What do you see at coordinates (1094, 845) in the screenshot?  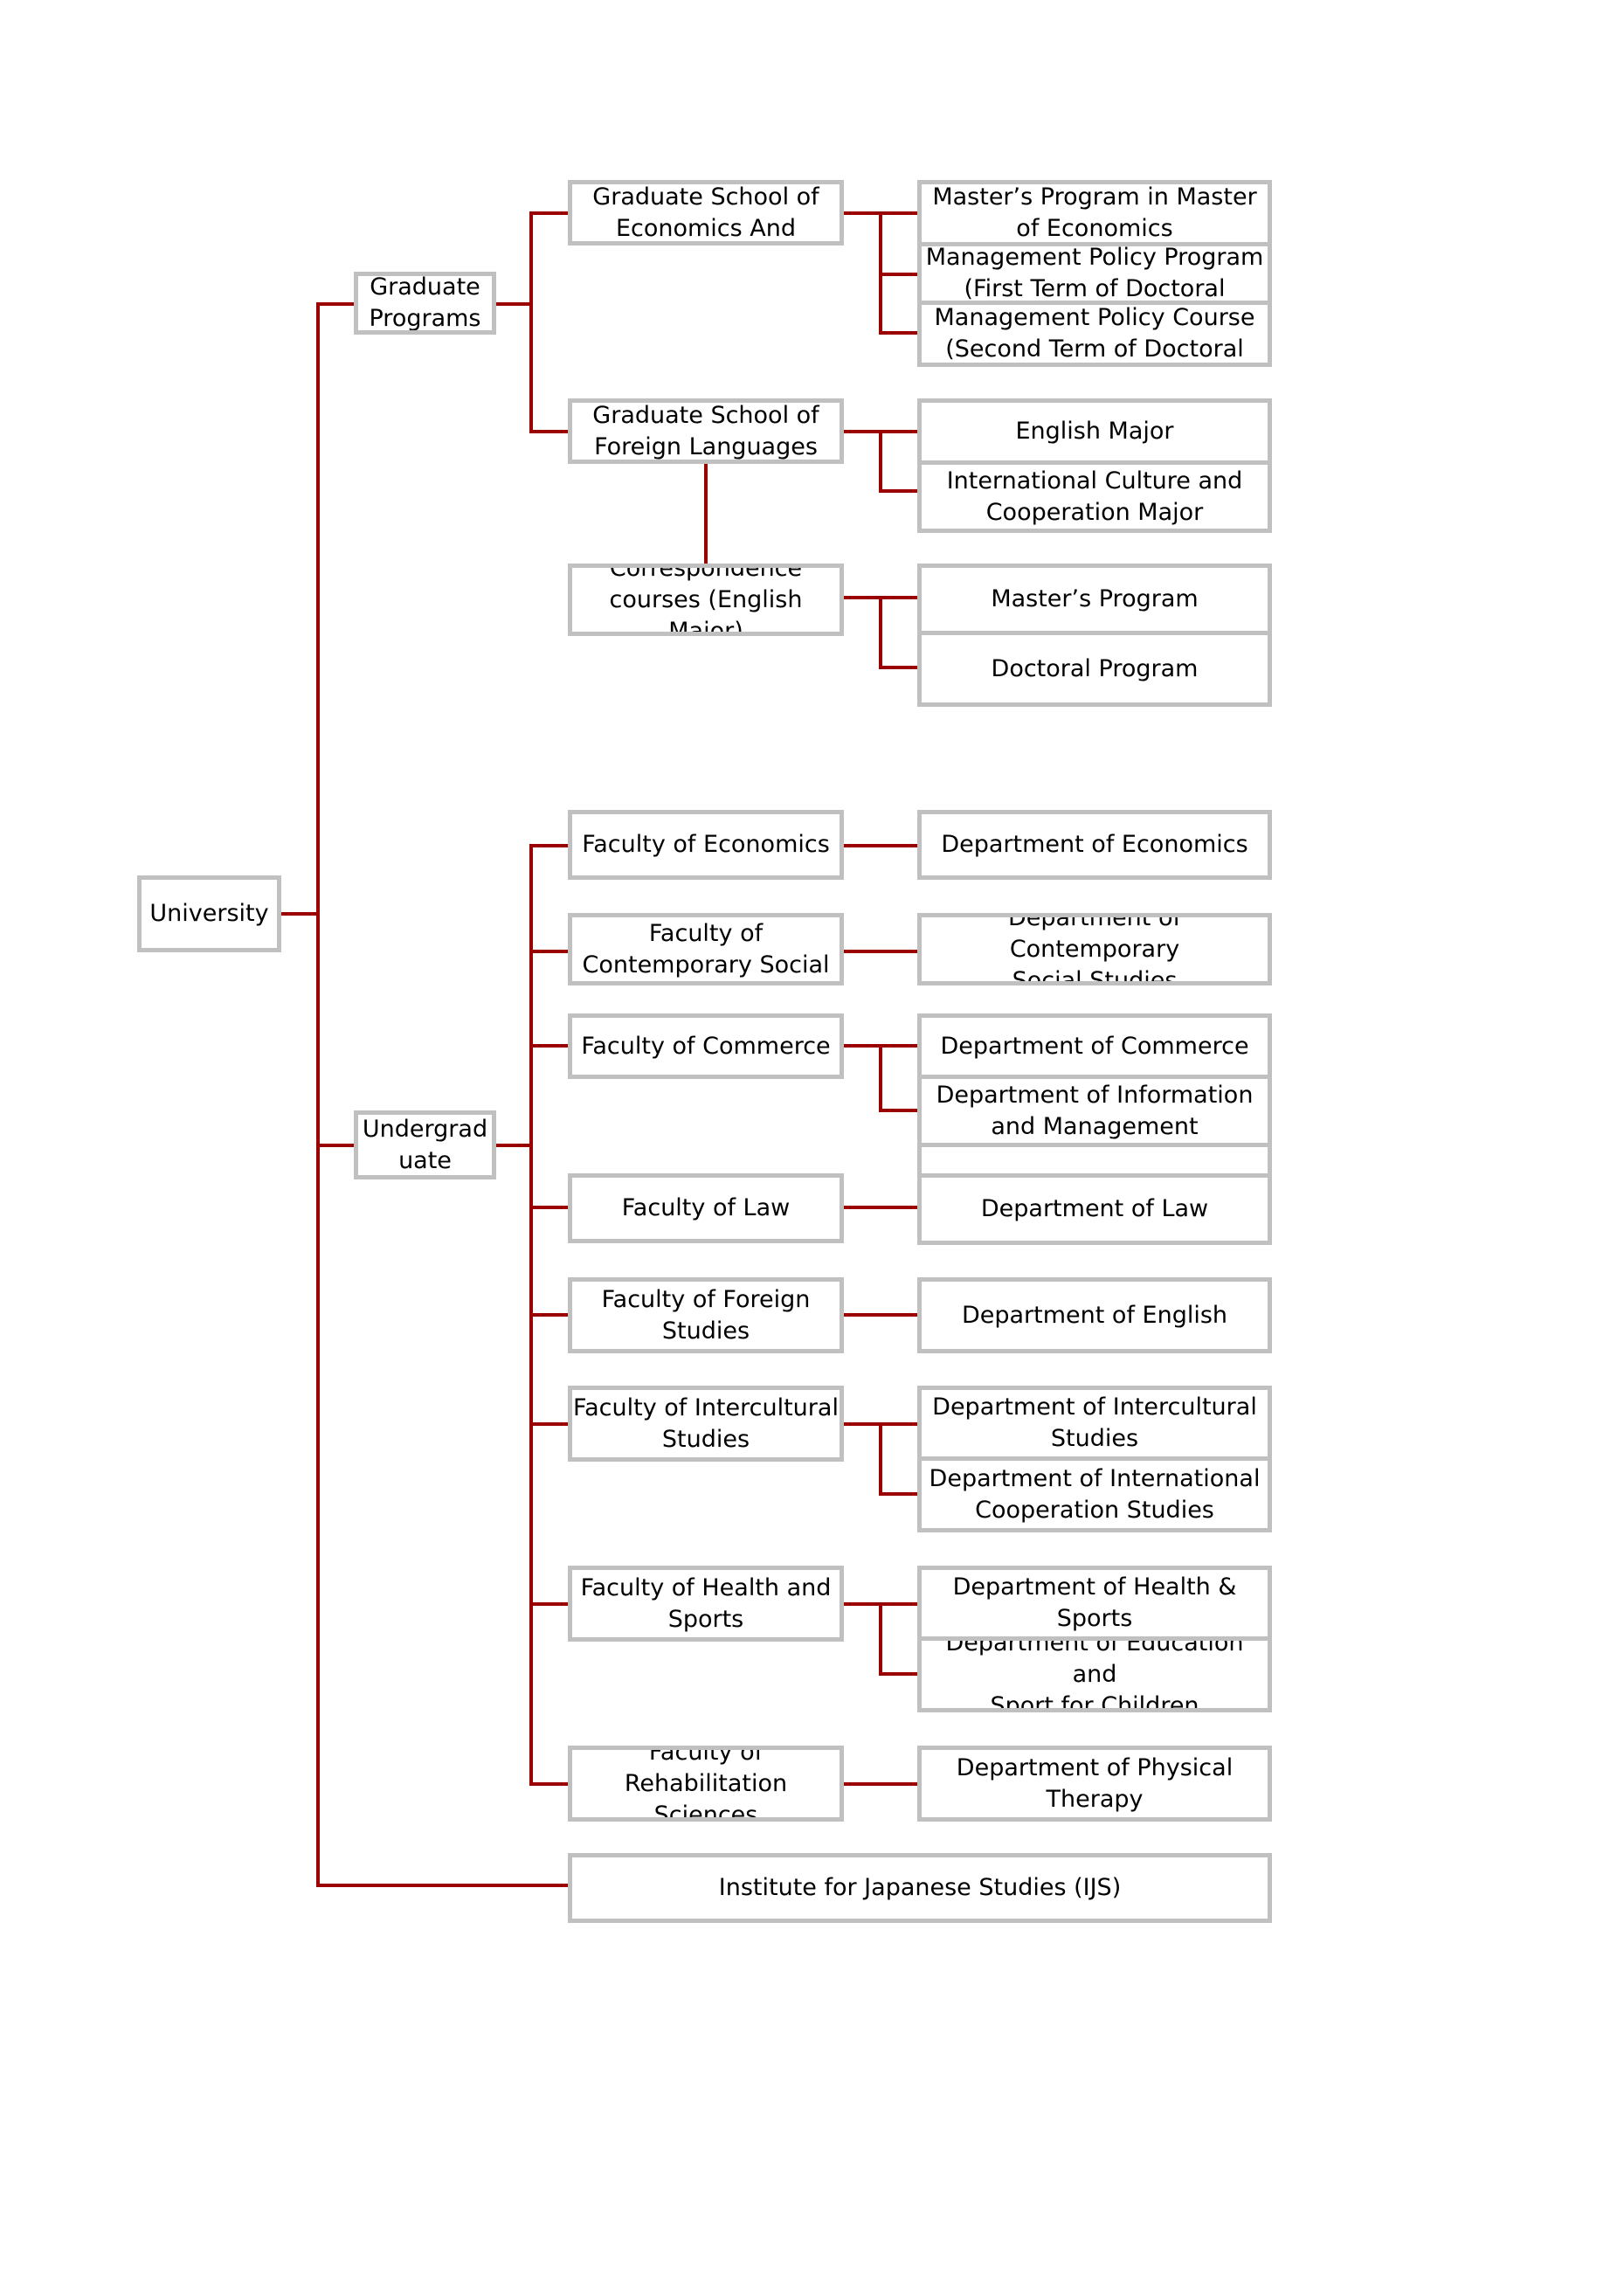 I see `node-department: Department of Economics` at bounding box center [1094, 845].